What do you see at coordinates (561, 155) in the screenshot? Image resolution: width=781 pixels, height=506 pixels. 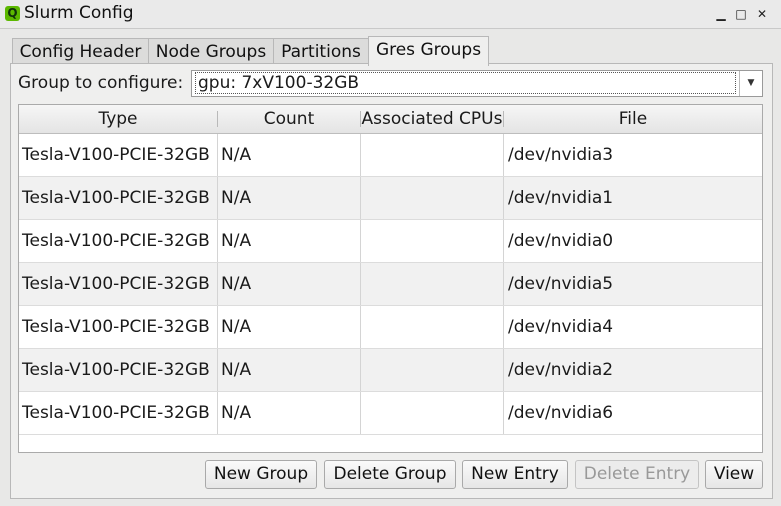 I see `cell-file: /dev/nvidia3` at bounding box center [561, 155].